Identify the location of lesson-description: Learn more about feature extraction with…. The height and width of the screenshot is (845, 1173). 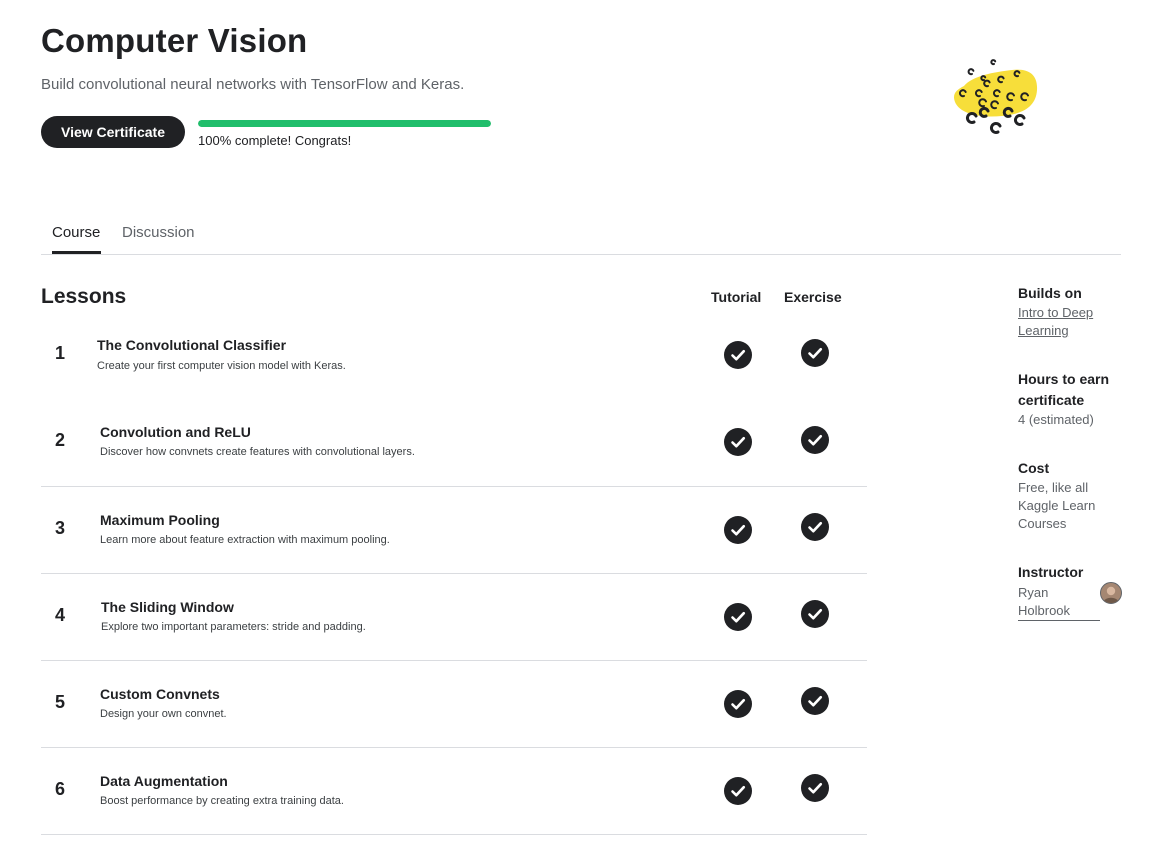
(245, 540).